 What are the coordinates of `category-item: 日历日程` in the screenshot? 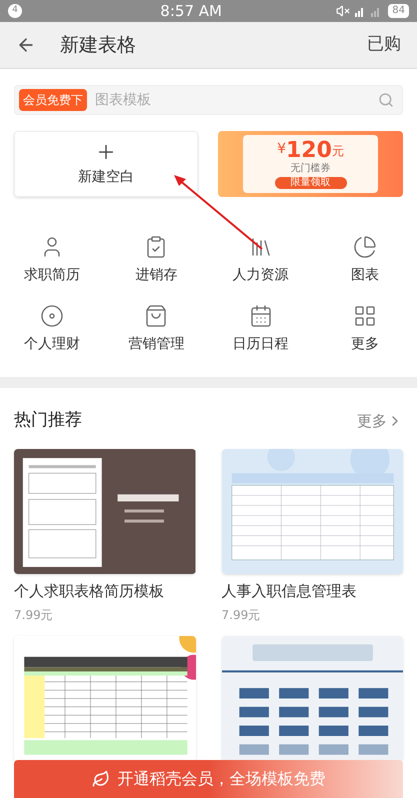 It's located at (260, 329).